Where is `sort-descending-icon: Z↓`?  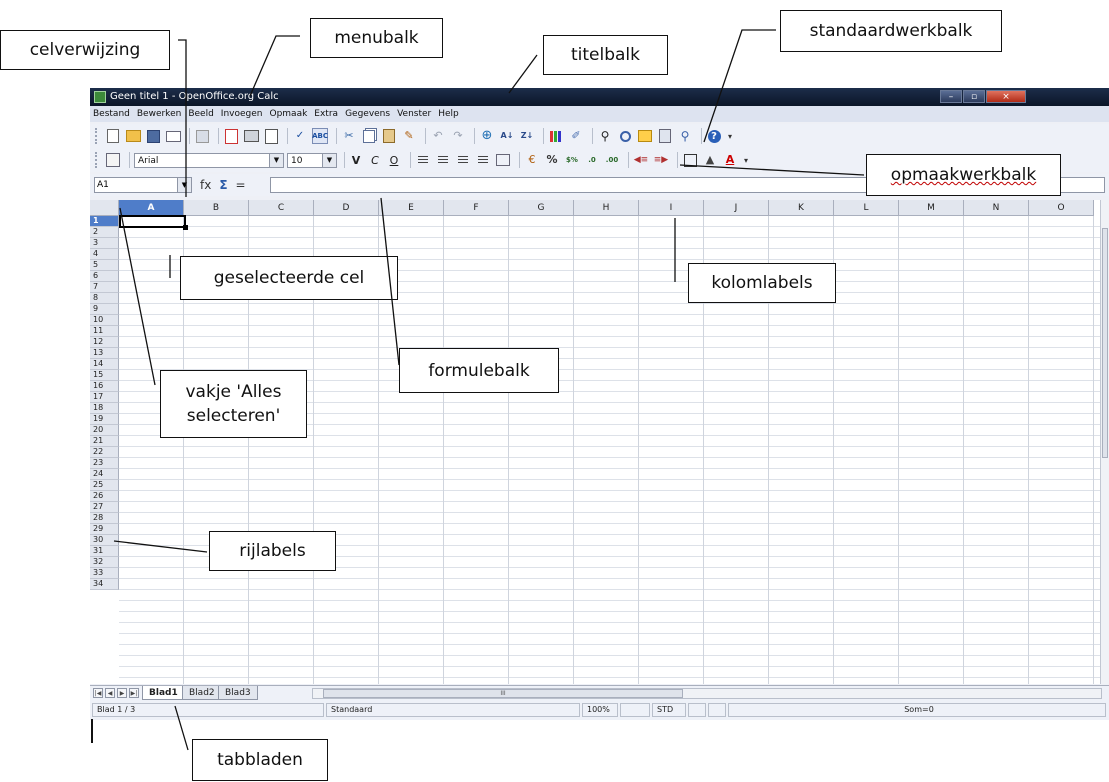 sort-descending-icon: Z↓ is located at coordinates (527, 136).